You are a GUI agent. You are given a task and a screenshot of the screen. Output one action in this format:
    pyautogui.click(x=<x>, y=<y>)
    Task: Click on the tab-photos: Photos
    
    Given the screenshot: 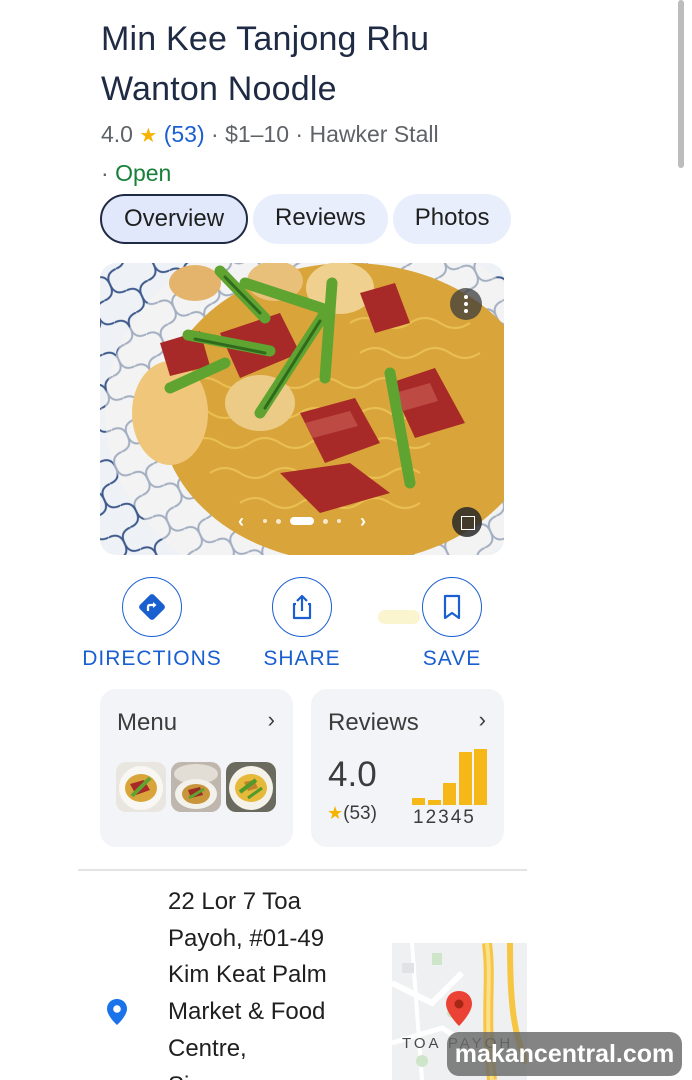 What is the action you would take?
    pyautogui.click(x=452, y=219)
    